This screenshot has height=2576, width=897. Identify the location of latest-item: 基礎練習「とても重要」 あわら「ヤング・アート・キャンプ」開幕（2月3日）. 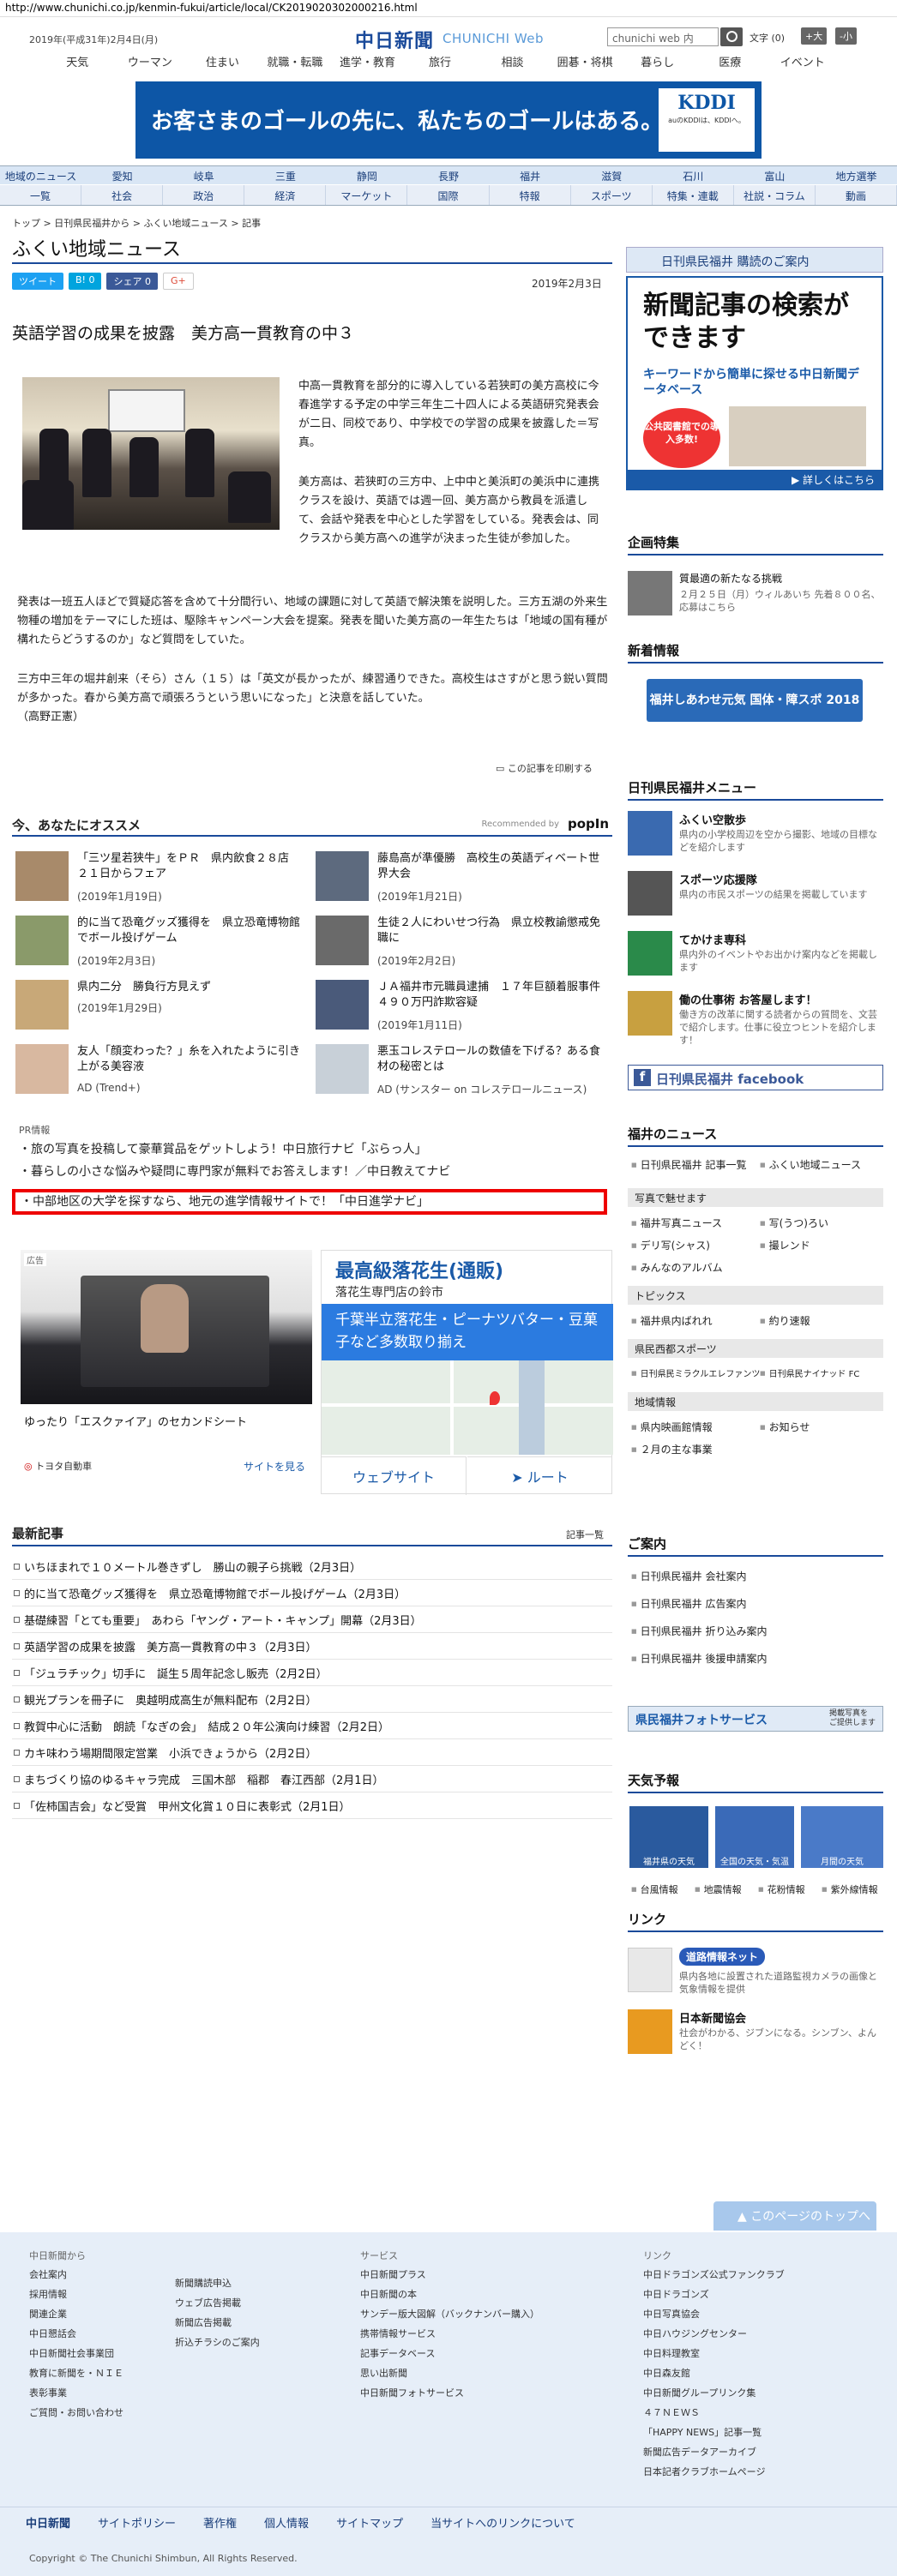
(312, 1619).